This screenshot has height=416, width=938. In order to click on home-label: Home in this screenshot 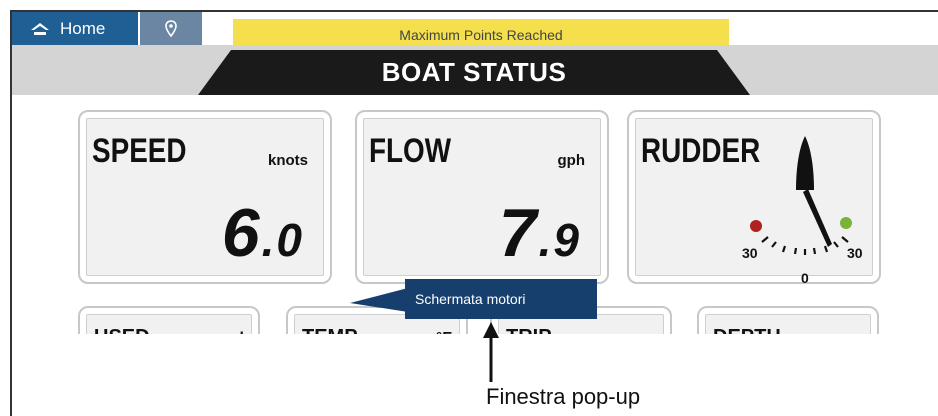, I will do `click(83, 28)`.